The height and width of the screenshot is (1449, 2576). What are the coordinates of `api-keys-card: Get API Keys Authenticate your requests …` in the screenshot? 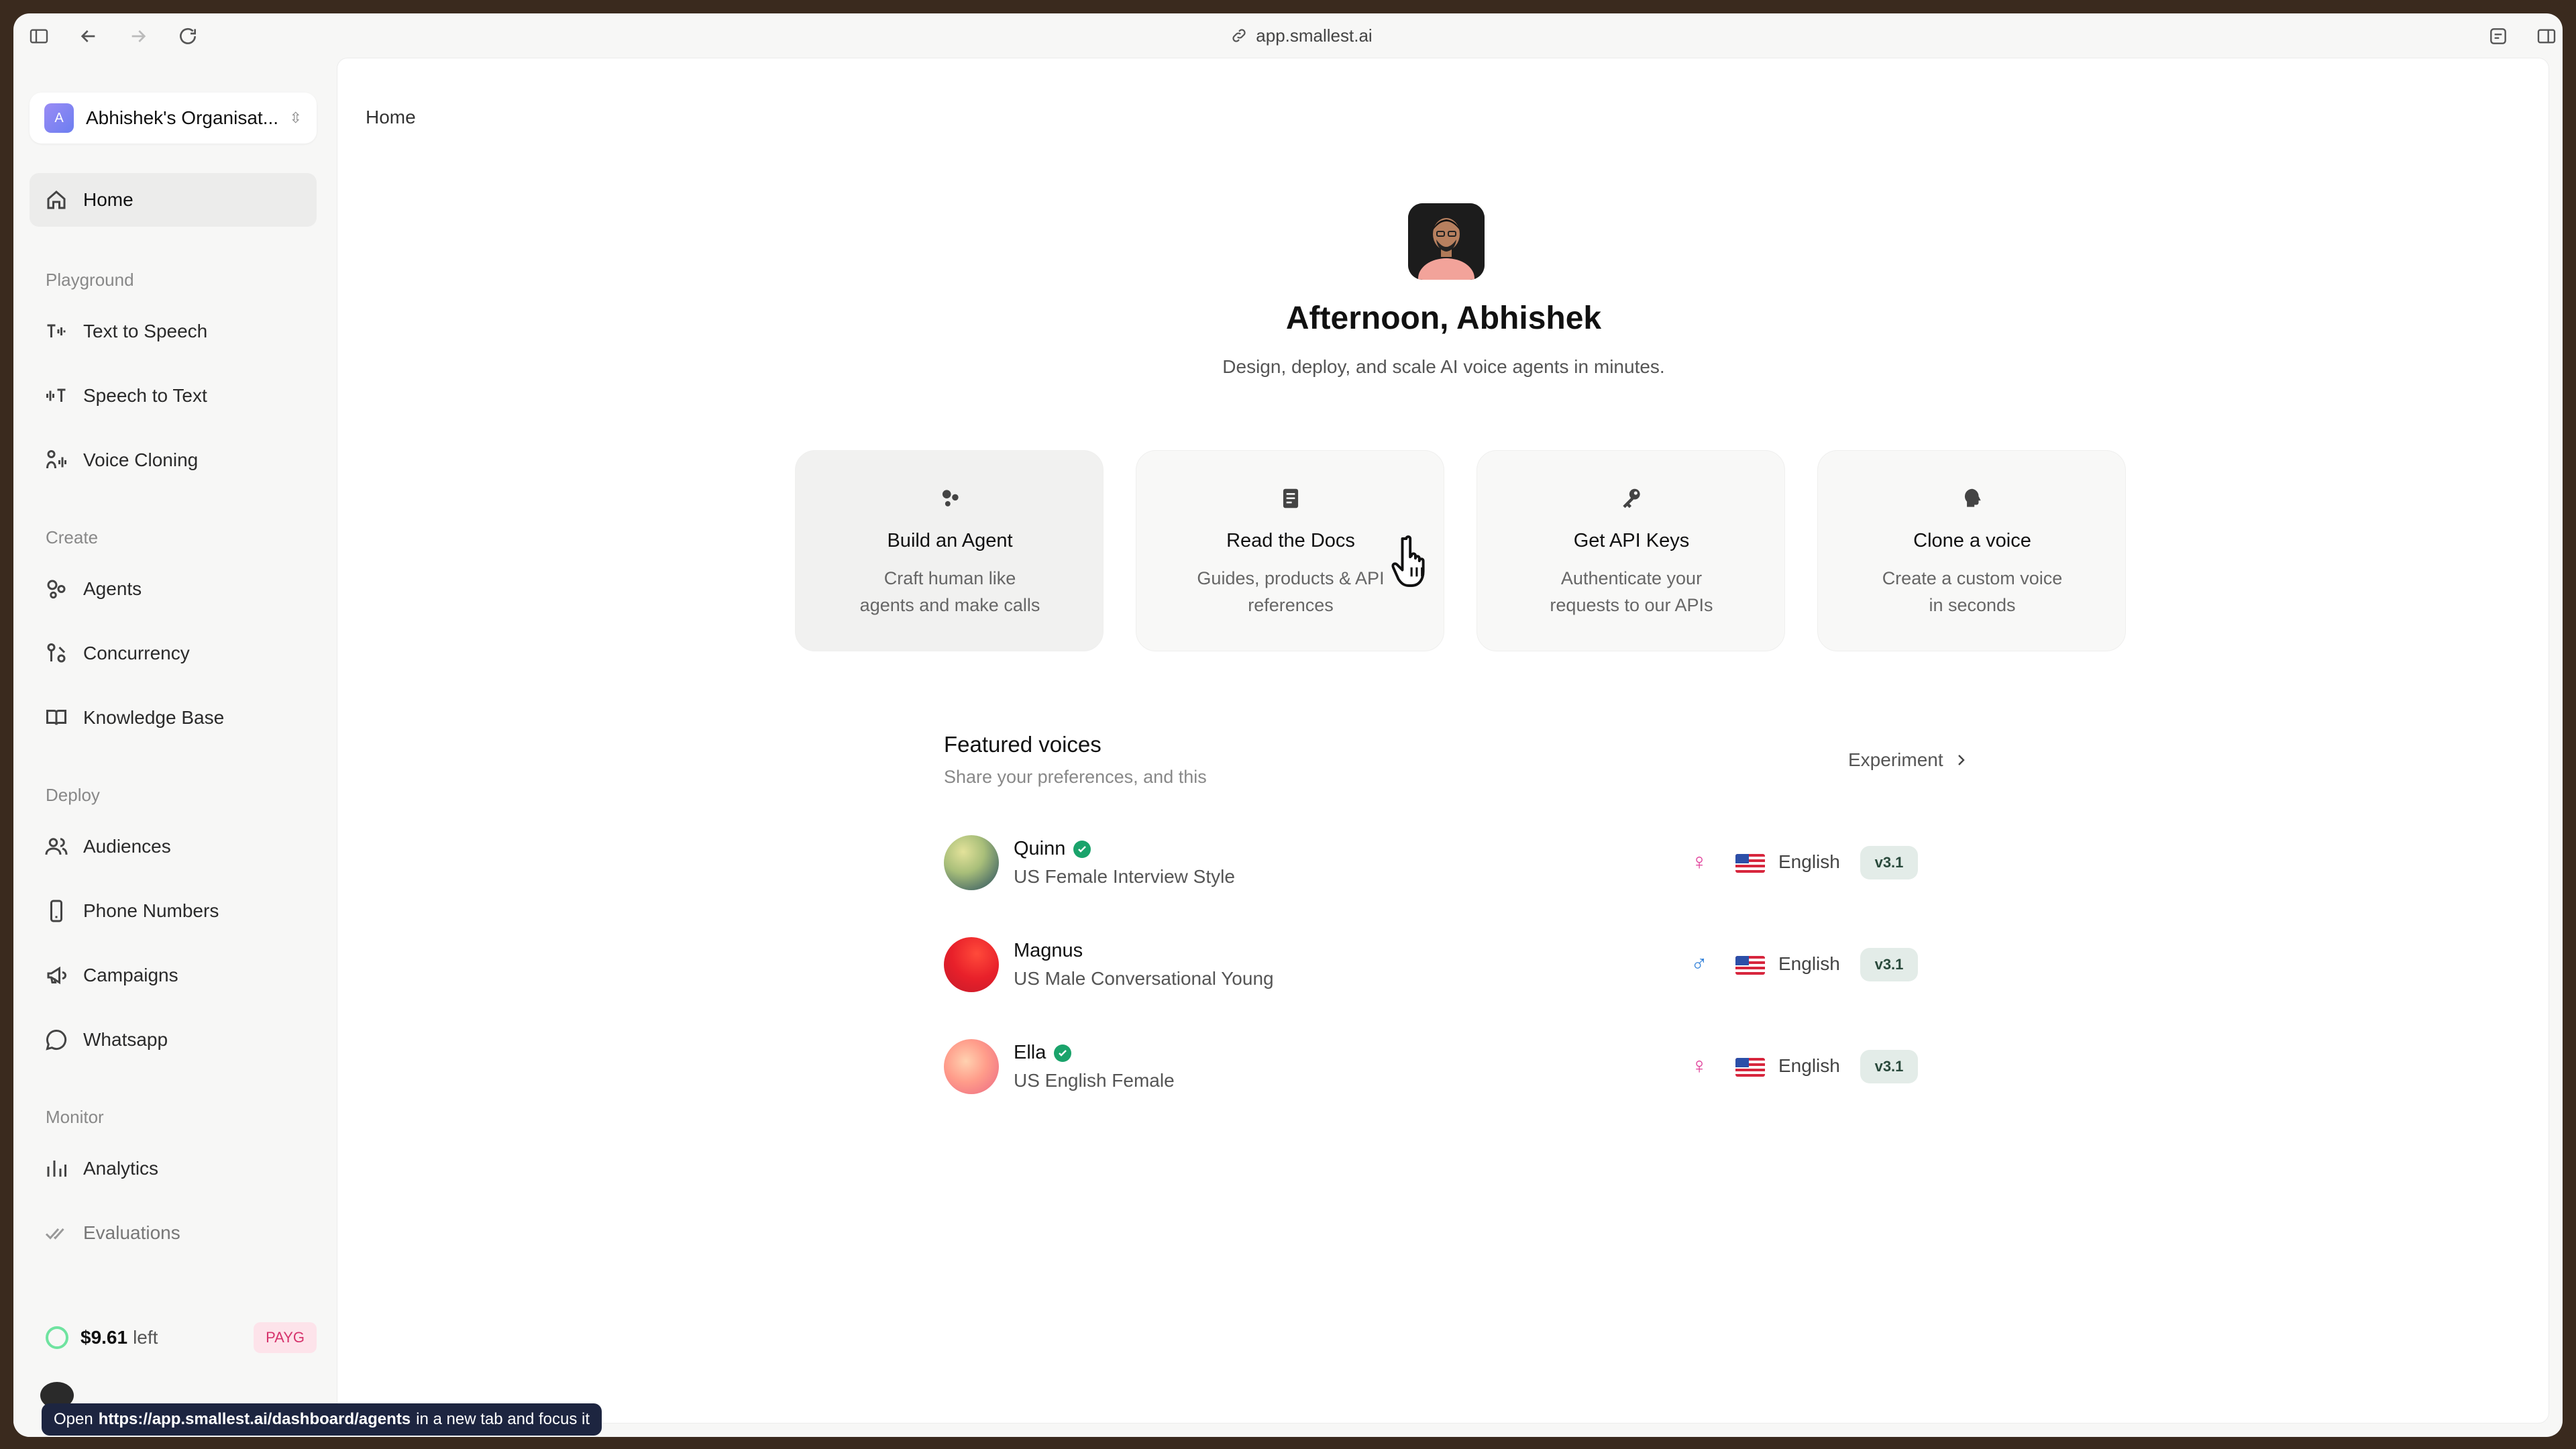 It's located at (1631, 550).